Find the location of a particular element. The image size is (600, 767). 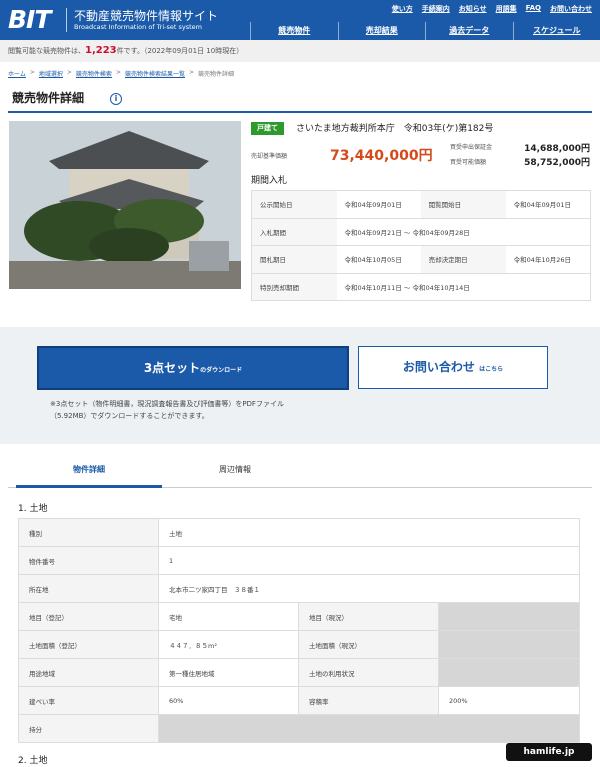

table-row: 入札期間 令和04年09月21日 〜 令和04年09月28日 is located at coordinates (421, 232).